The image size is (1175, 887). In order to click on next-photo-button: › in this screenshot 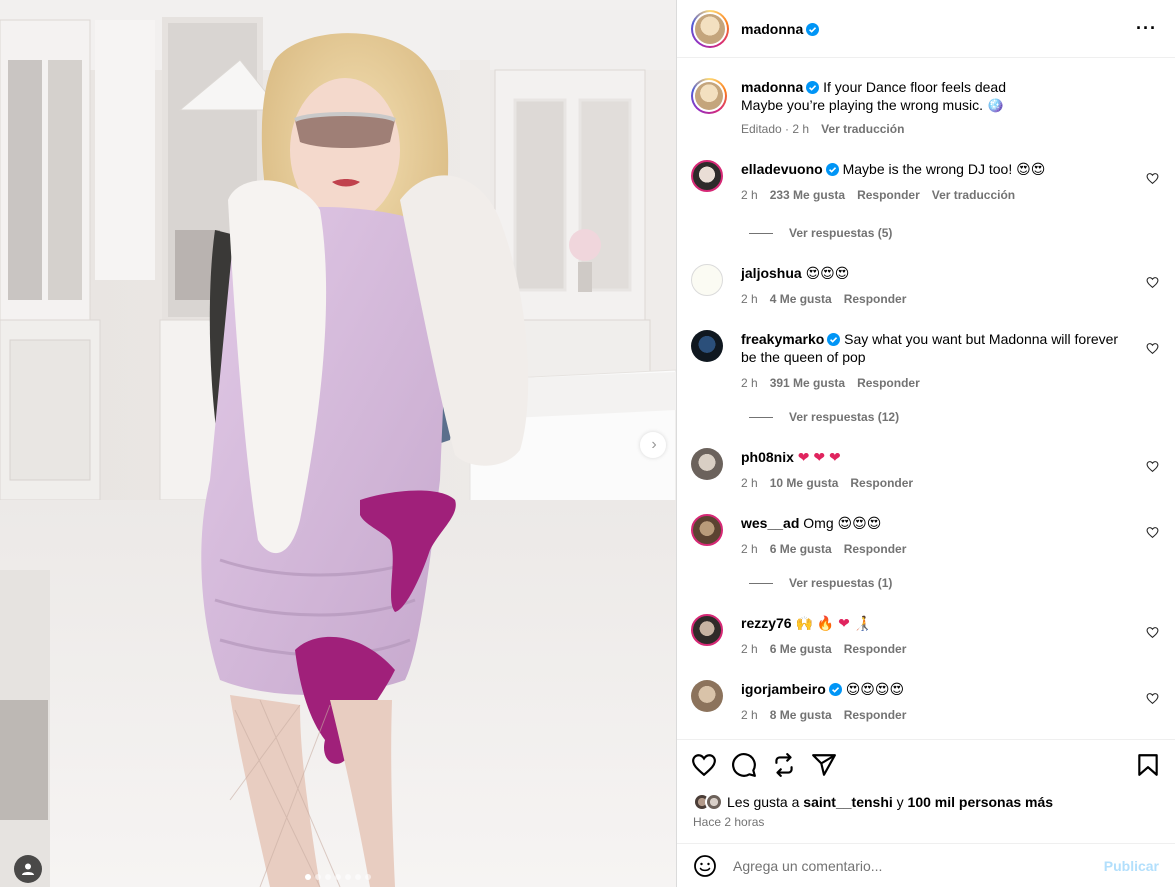, I will do `click(653, 445)`.